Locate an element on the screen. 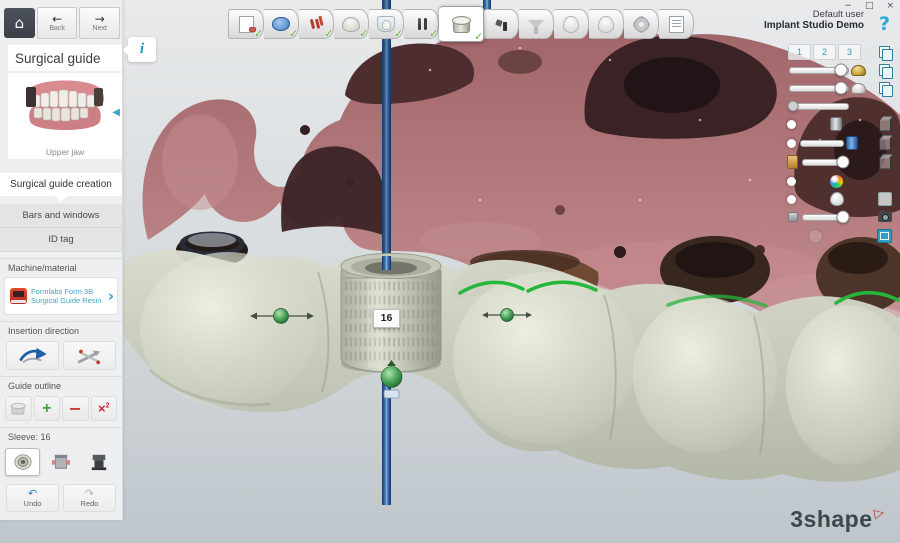 The height and width of the screenshot is (543, 900). back-arrow-icon: ← is located at coordinates (57, 19).